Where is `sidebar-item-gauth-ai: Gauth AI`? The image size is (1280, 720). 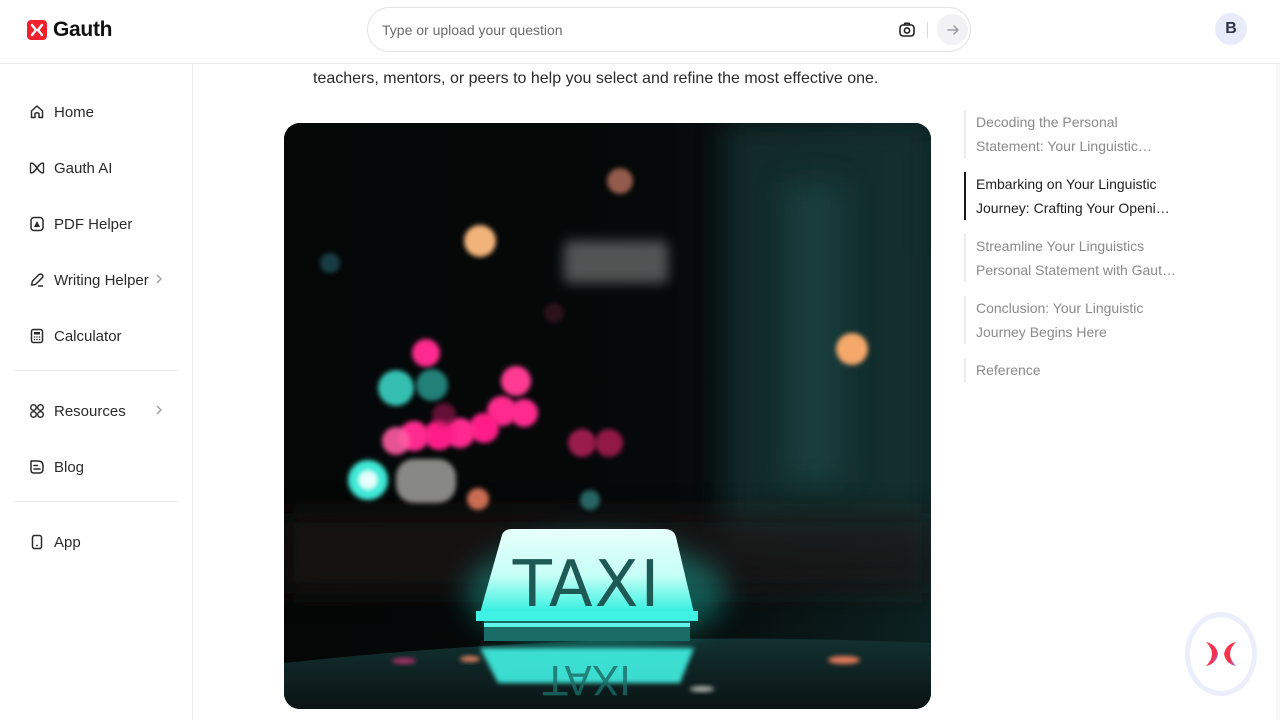
sidebar-item-gauth-ai: Gauth AI is located at coordinates (96, 168).